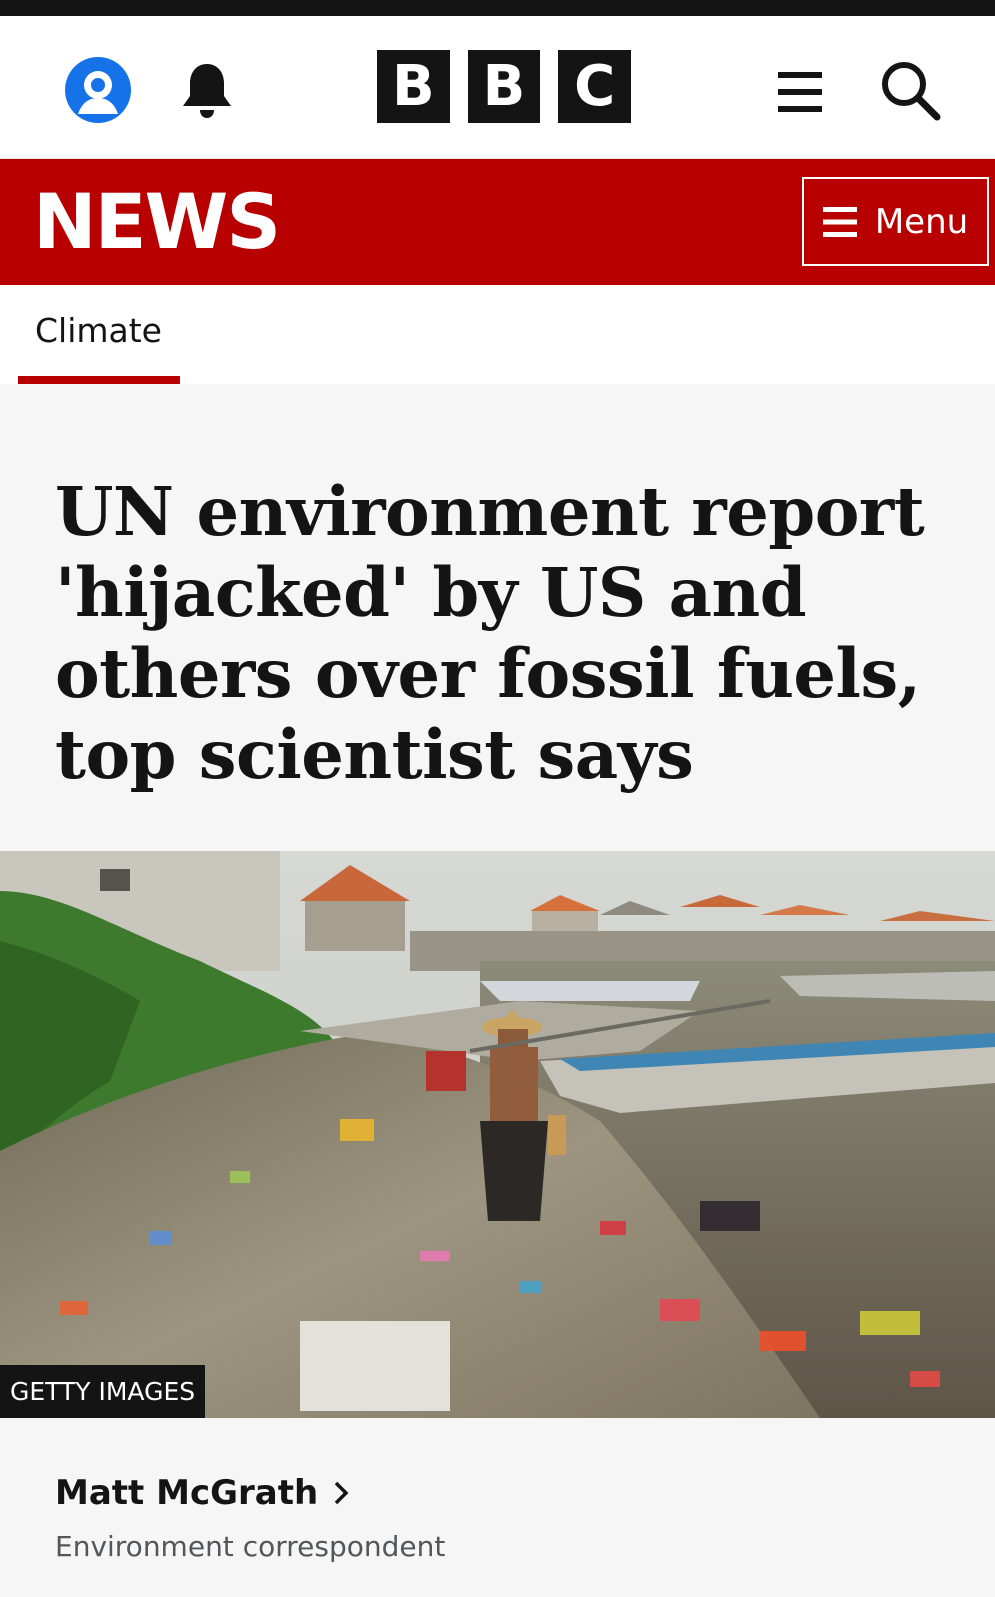 Image resolution: width=995 pixels, height=1597 pixels. Describe the element at coordinates (103, 1391) in the screenshot. I see `image-credit: GETTY IMAGES` at that location.